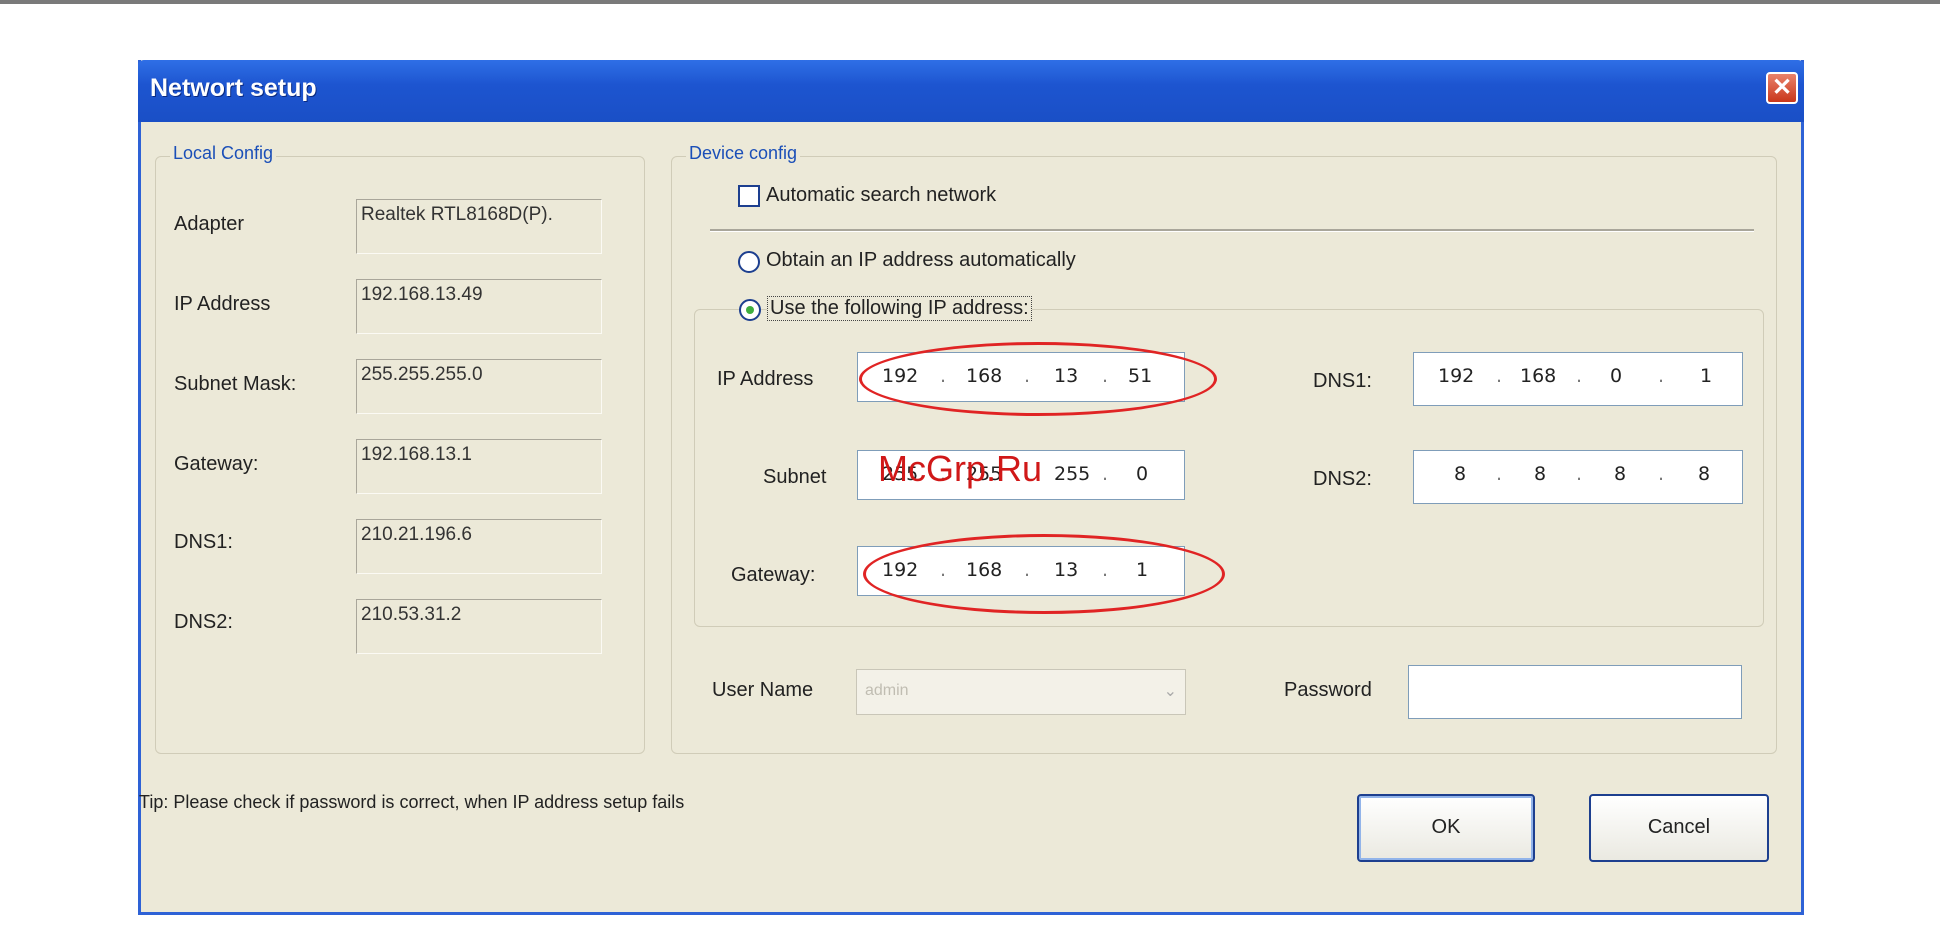 The image size is (1940, 937). I want to click on auto-search-checkbox, so click(749, 196).